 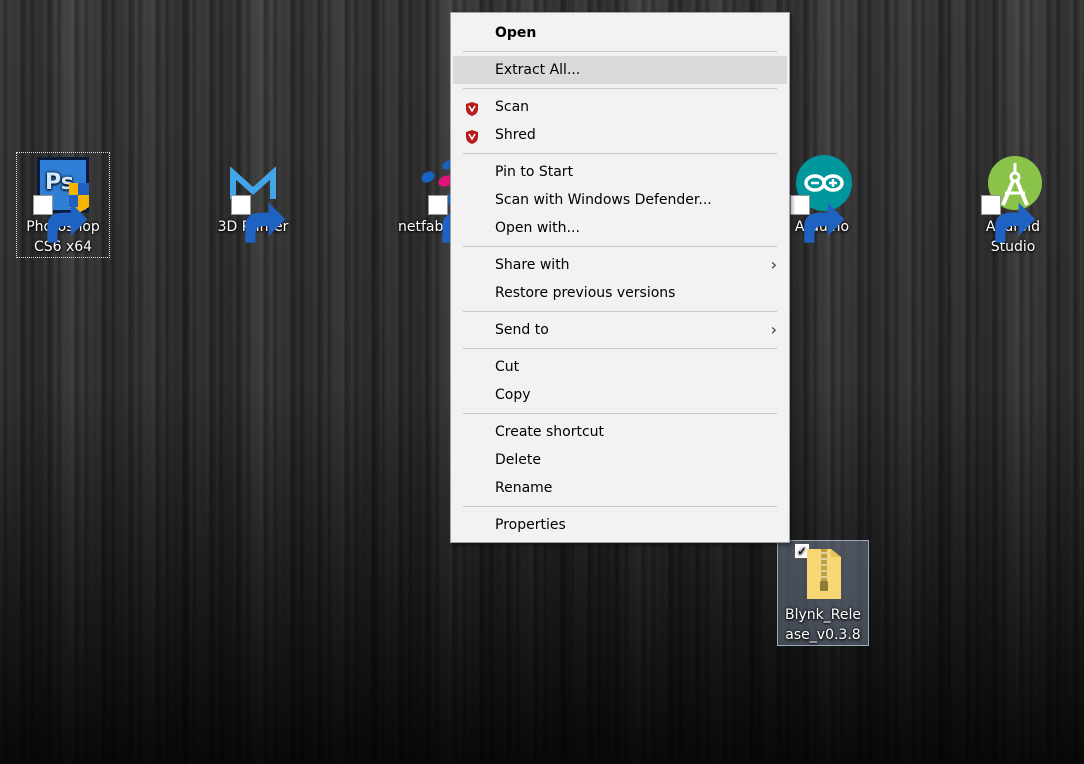 I want to click on photoshop-icon: Ps, so click(x=63, y=199).